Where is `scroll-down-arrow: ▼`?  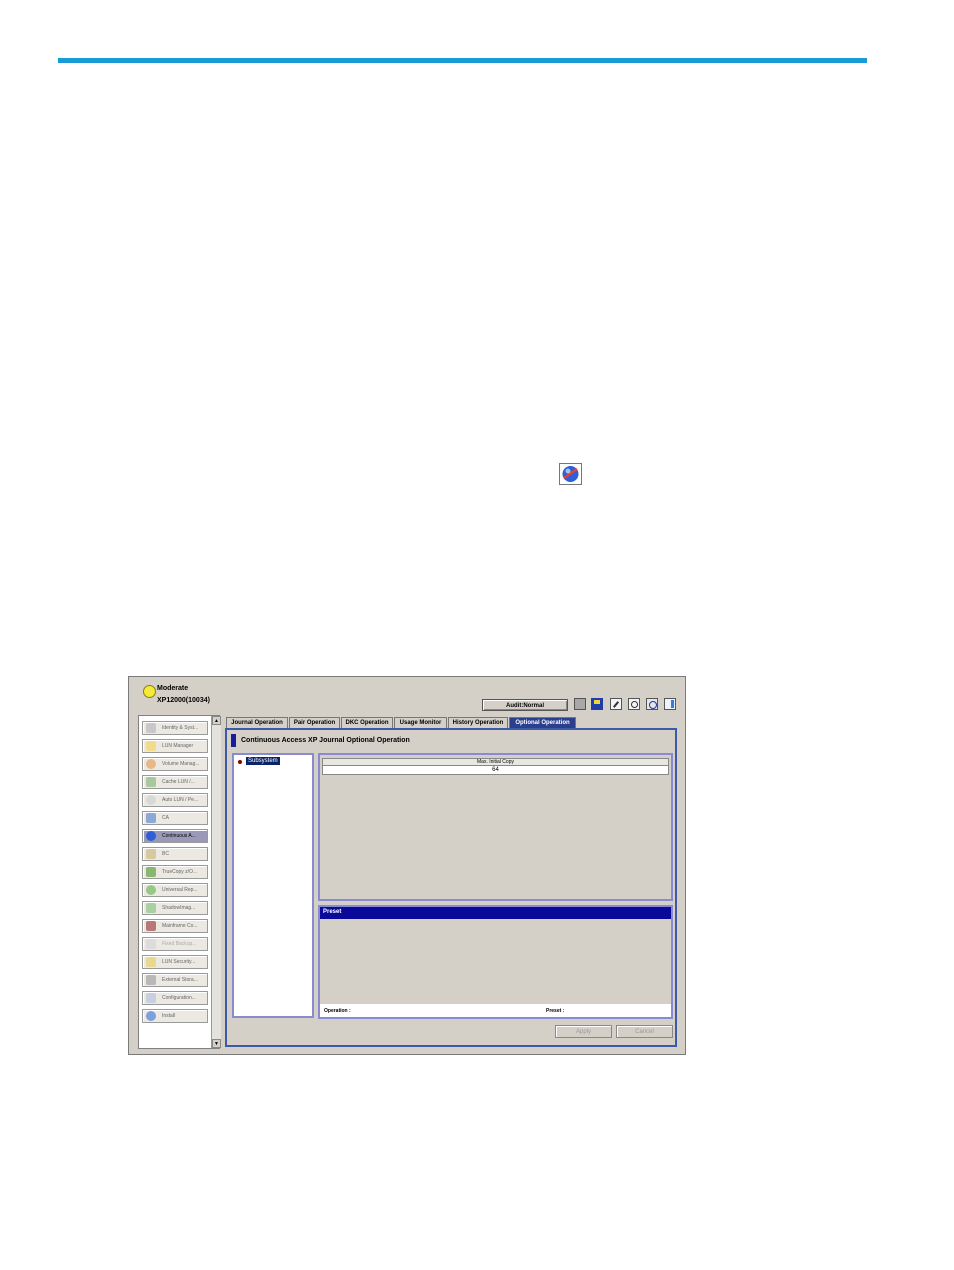
scroll-down-arrow: ▼ is located at coordinates (216, 1043).